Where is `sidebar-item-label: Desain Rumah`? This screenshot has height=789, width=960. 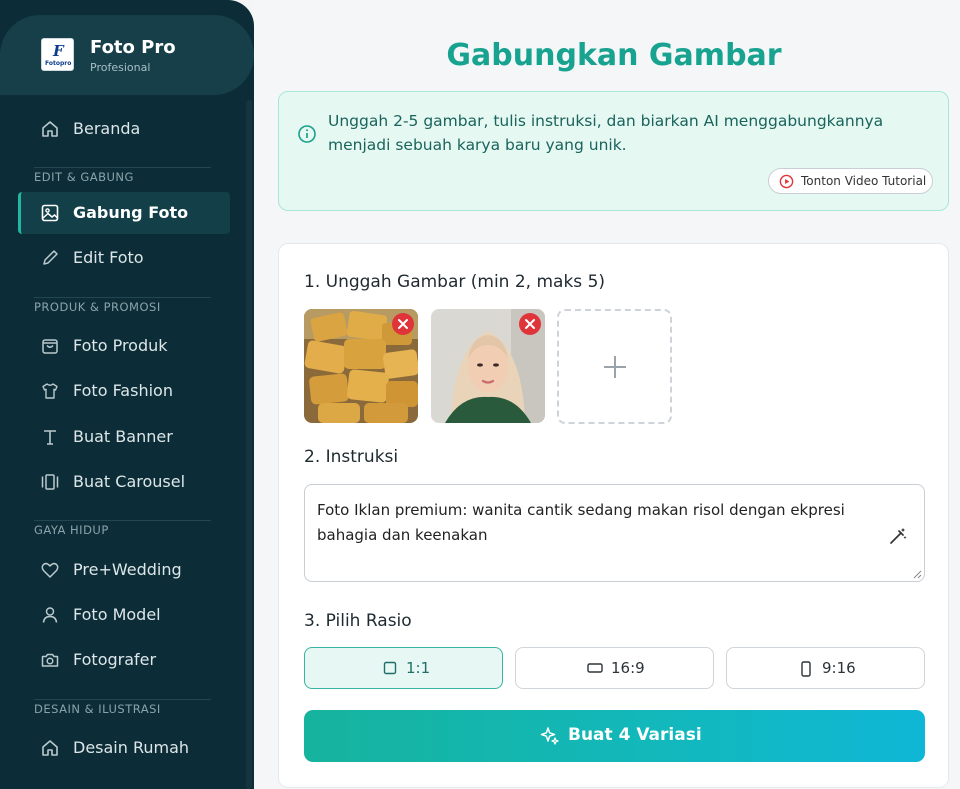
sidebar-item-label: Desain Rumah is located at coordinates (131, 747).